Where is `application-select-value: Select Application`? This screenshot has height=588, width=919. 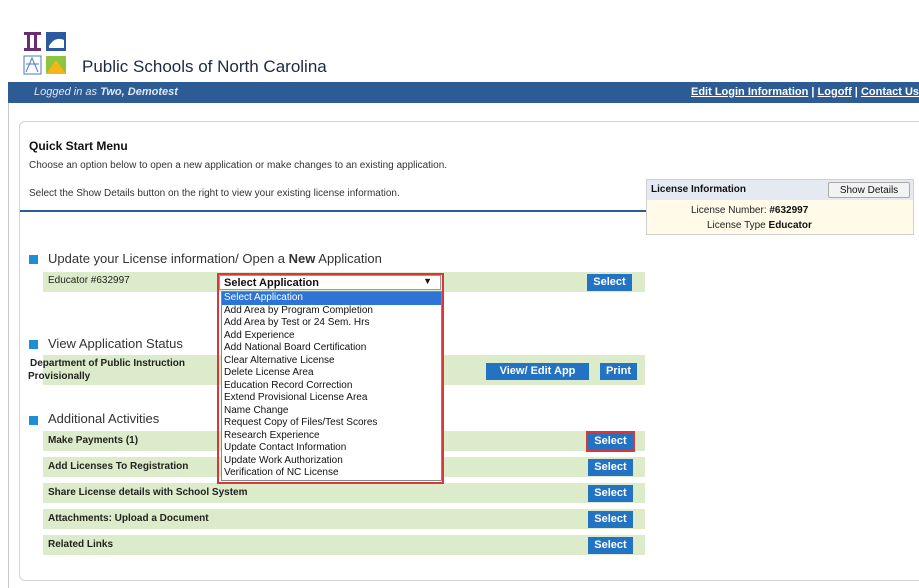
application-select-value: Select Application is located at coordinates (271, 283).